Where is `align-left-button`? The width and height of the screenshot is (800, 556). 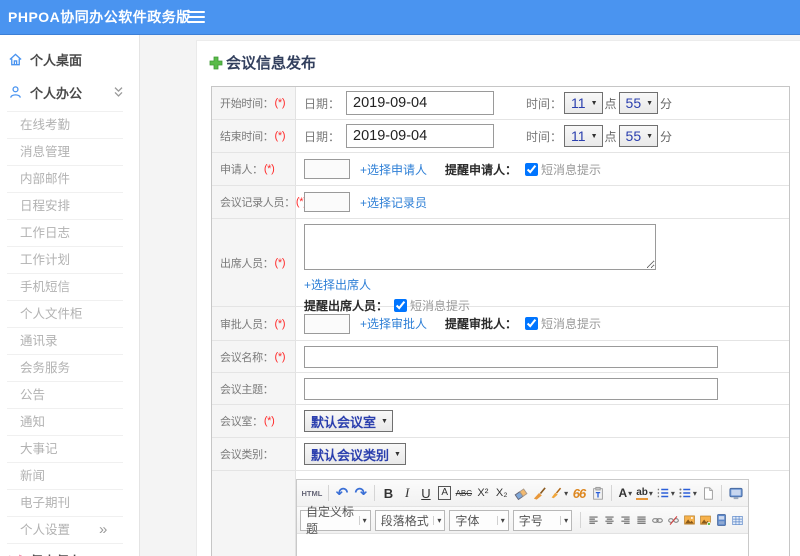 align-left-button is located at coordinates (593, 520).